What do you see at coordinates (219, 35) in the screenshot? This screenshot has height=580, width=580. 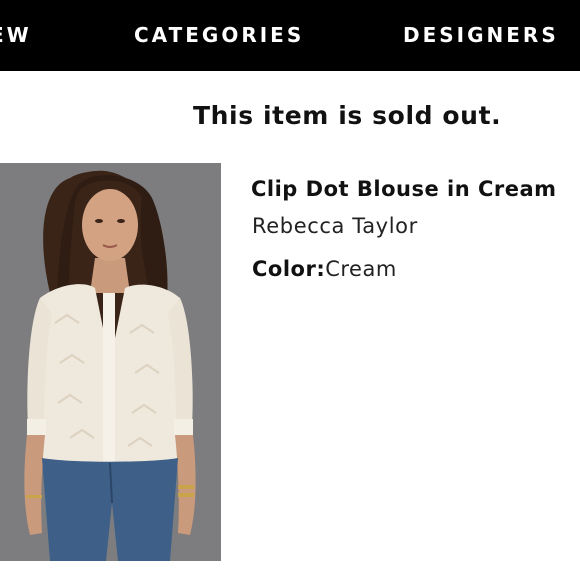 I see `nav-item-categories: CATEGORIES` at bounding box center [219, 35].